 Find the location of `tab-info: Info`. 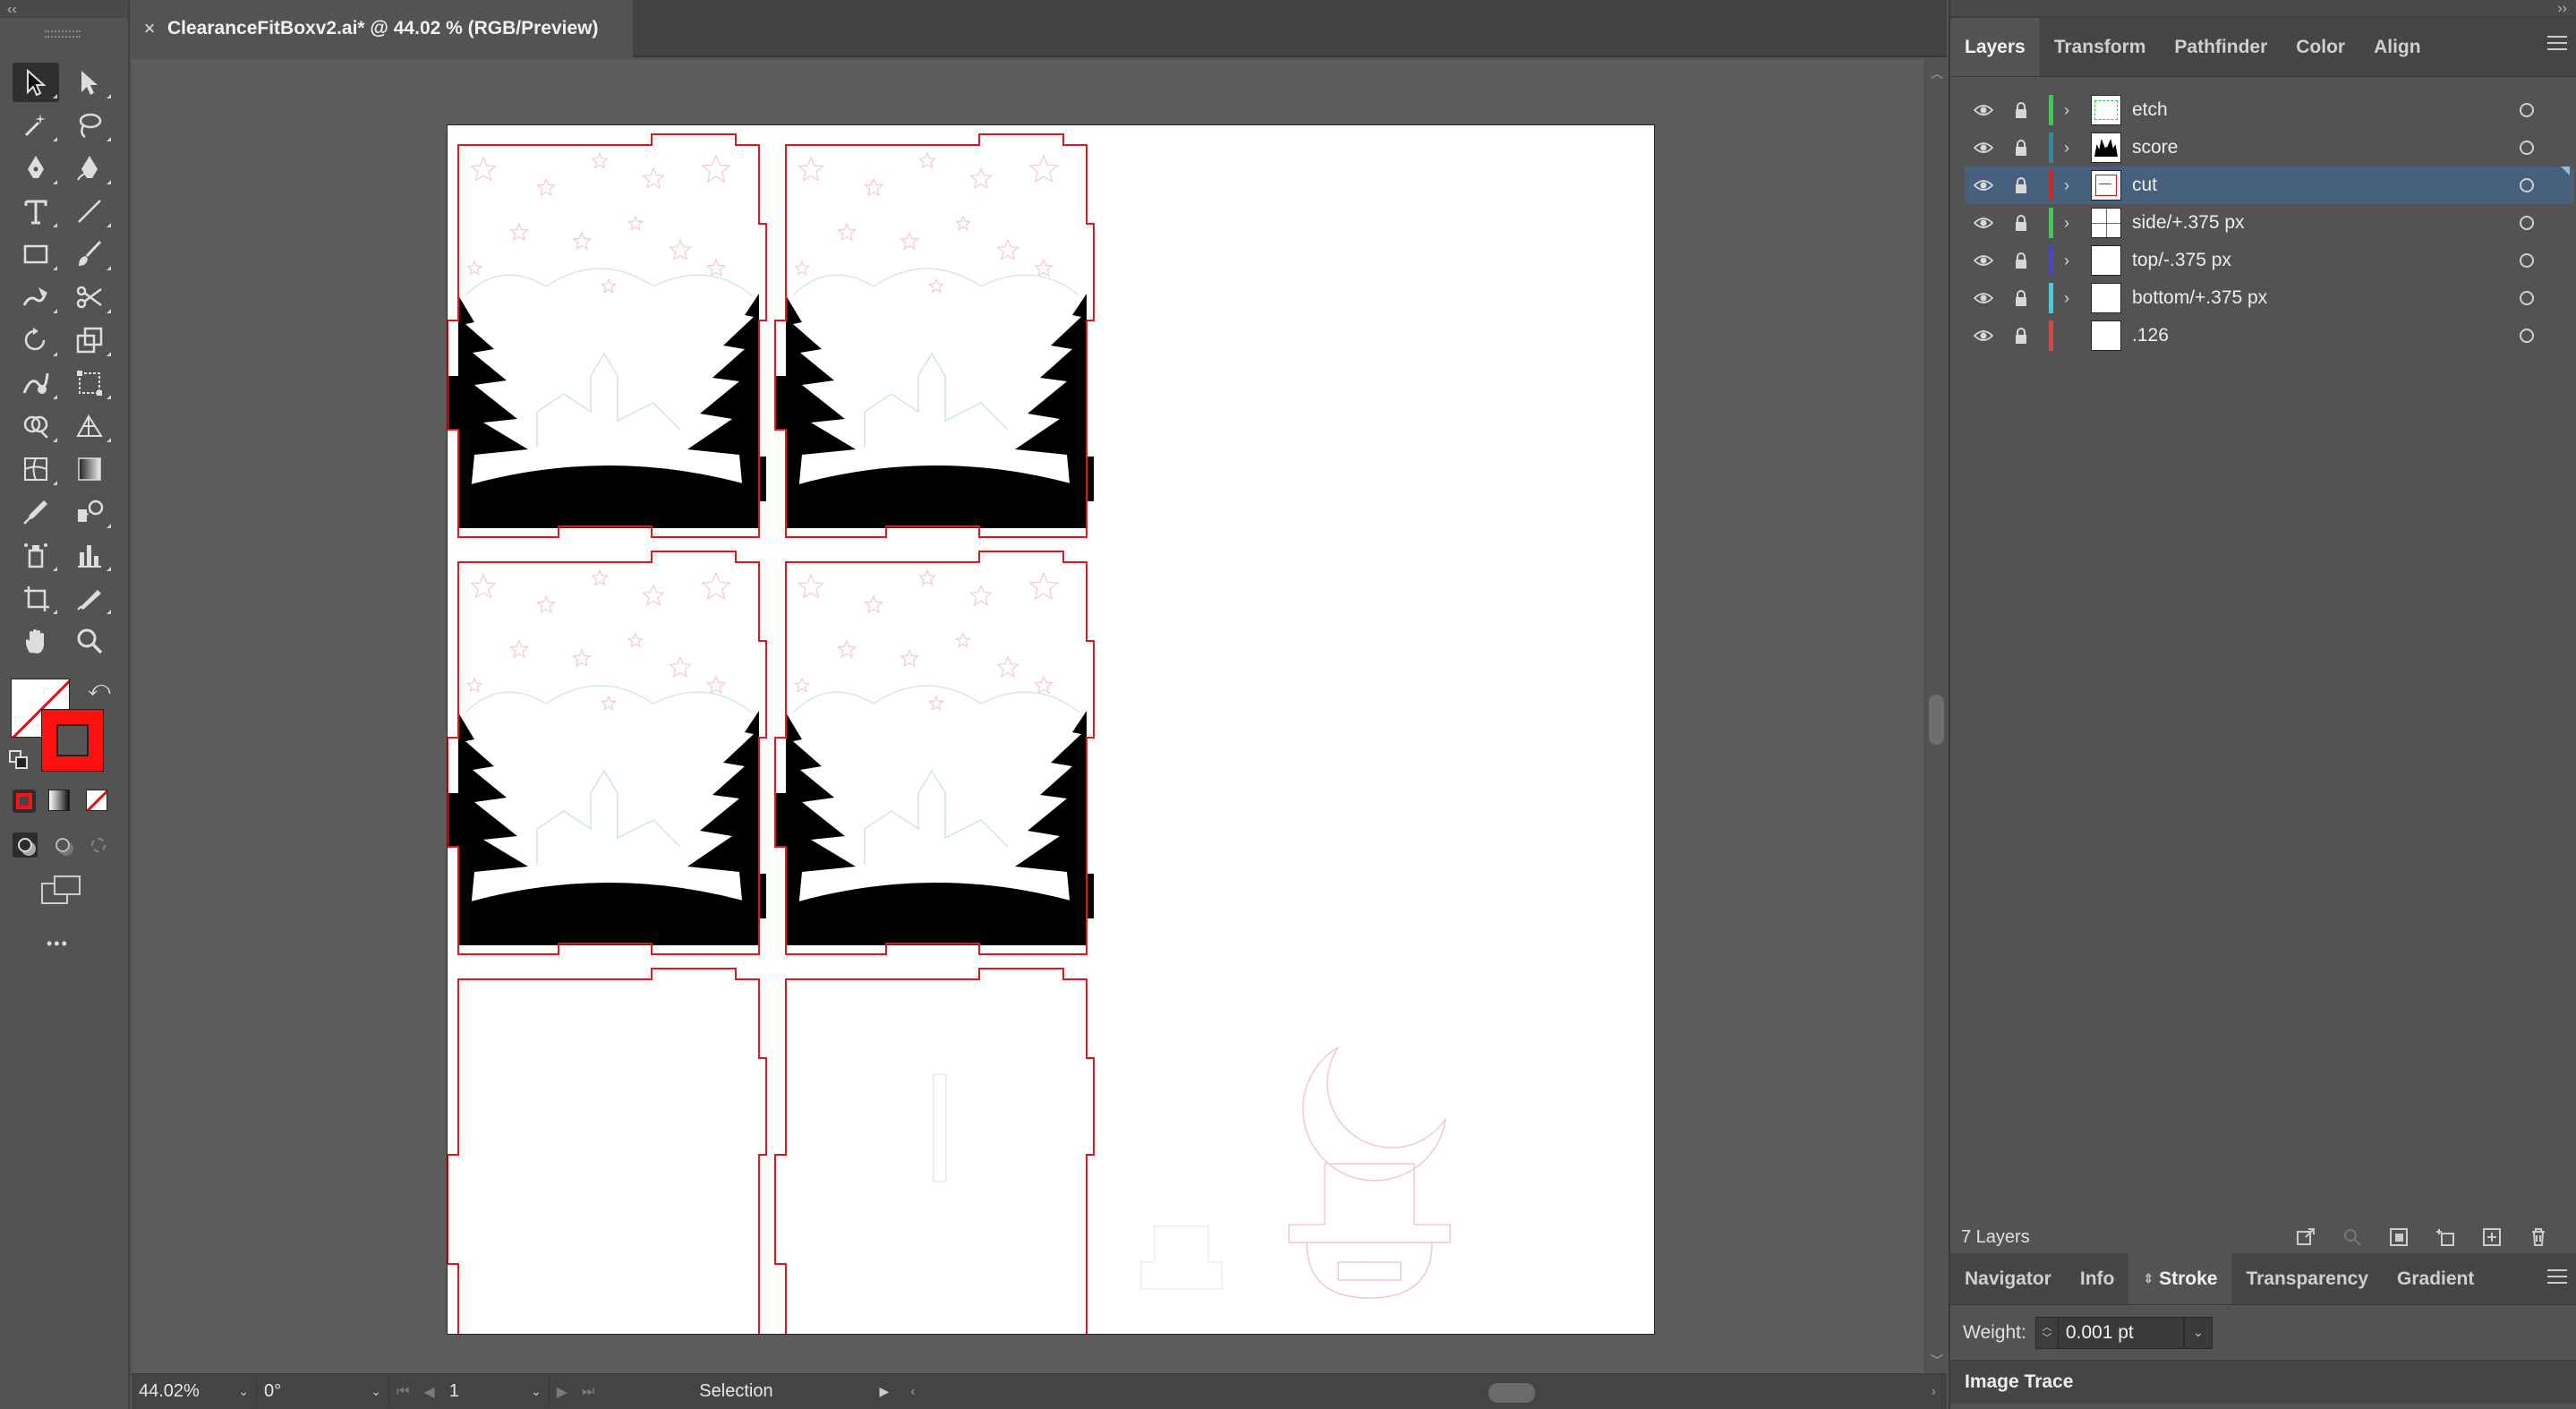

tab-info: Info is located at coordinates (2097, 1278).